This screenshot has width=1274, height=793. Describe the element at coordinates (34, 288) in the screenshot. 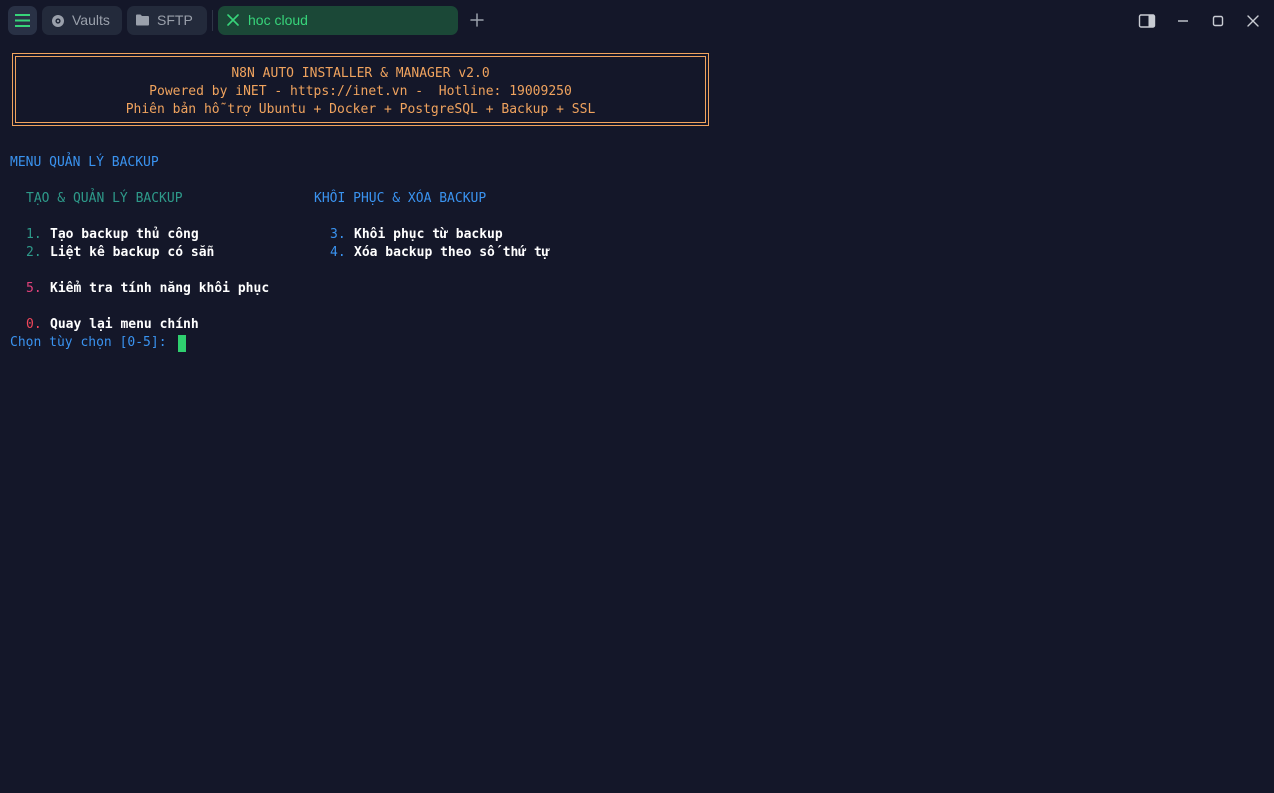

I see `option-5-number: 5.` at that location.